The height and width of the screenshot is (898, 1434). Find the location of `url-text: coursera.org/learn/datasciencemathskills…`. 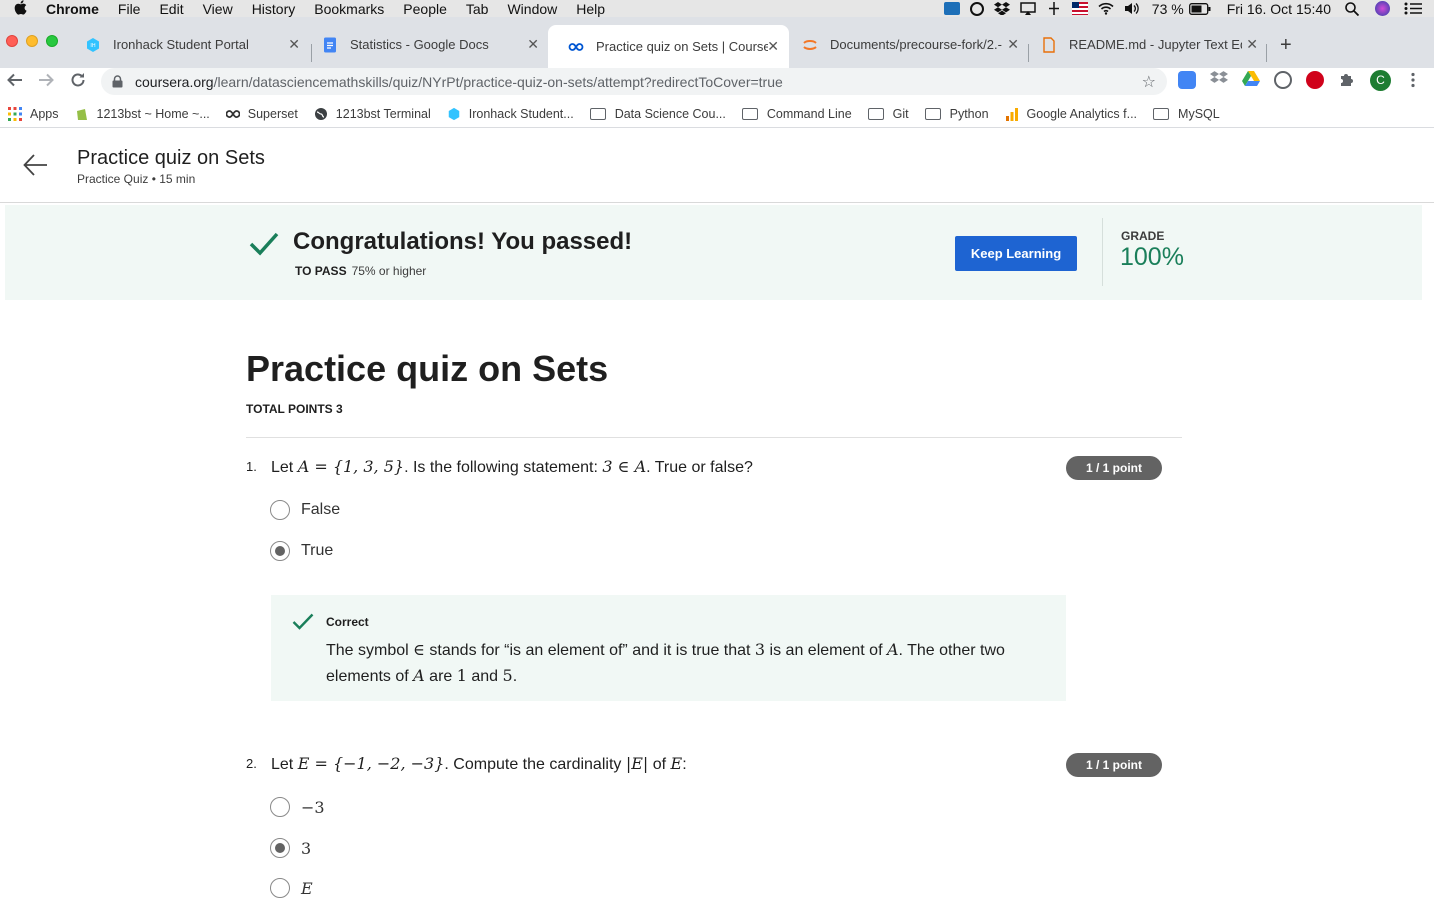

url-text: coursera.org/learn/datasciencemathskills… is located at coordinates (459, 82).